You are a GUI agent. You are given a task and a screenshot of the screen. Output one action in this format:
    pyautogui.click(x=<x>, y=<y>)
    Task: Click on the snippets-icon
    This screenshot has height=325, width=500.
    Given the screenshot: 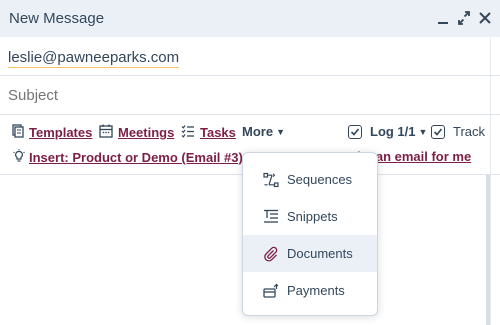 What is the action you would take?
    pyautogui.click(x=271, y=217)
    